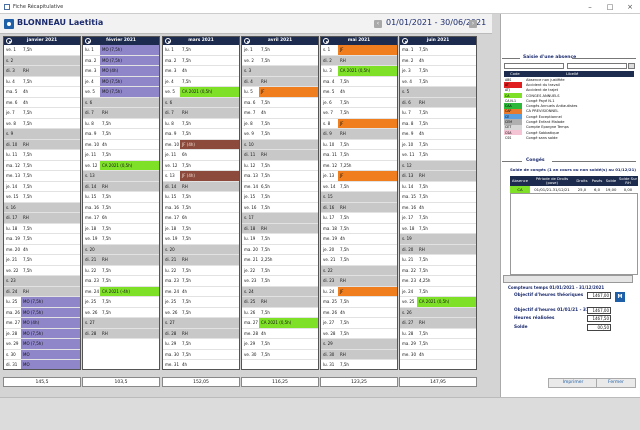  I want to click on dropdown-chevron-icon, so click(631, 66).